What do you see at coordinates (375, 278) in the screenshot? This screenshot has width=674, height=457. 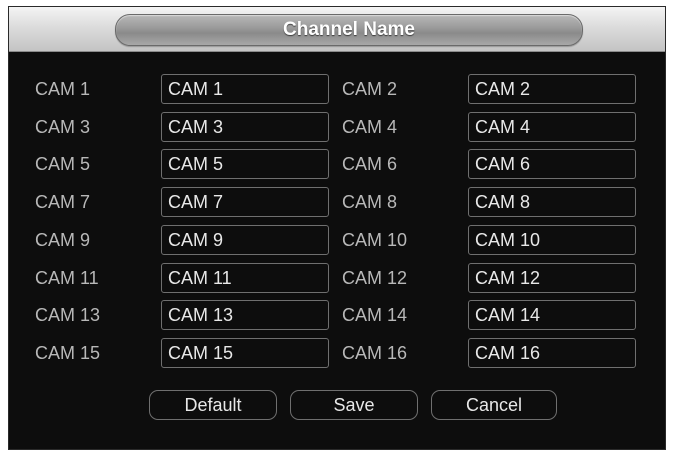 I see `channel-label: CAM 12` at bounding box center [375, 278].